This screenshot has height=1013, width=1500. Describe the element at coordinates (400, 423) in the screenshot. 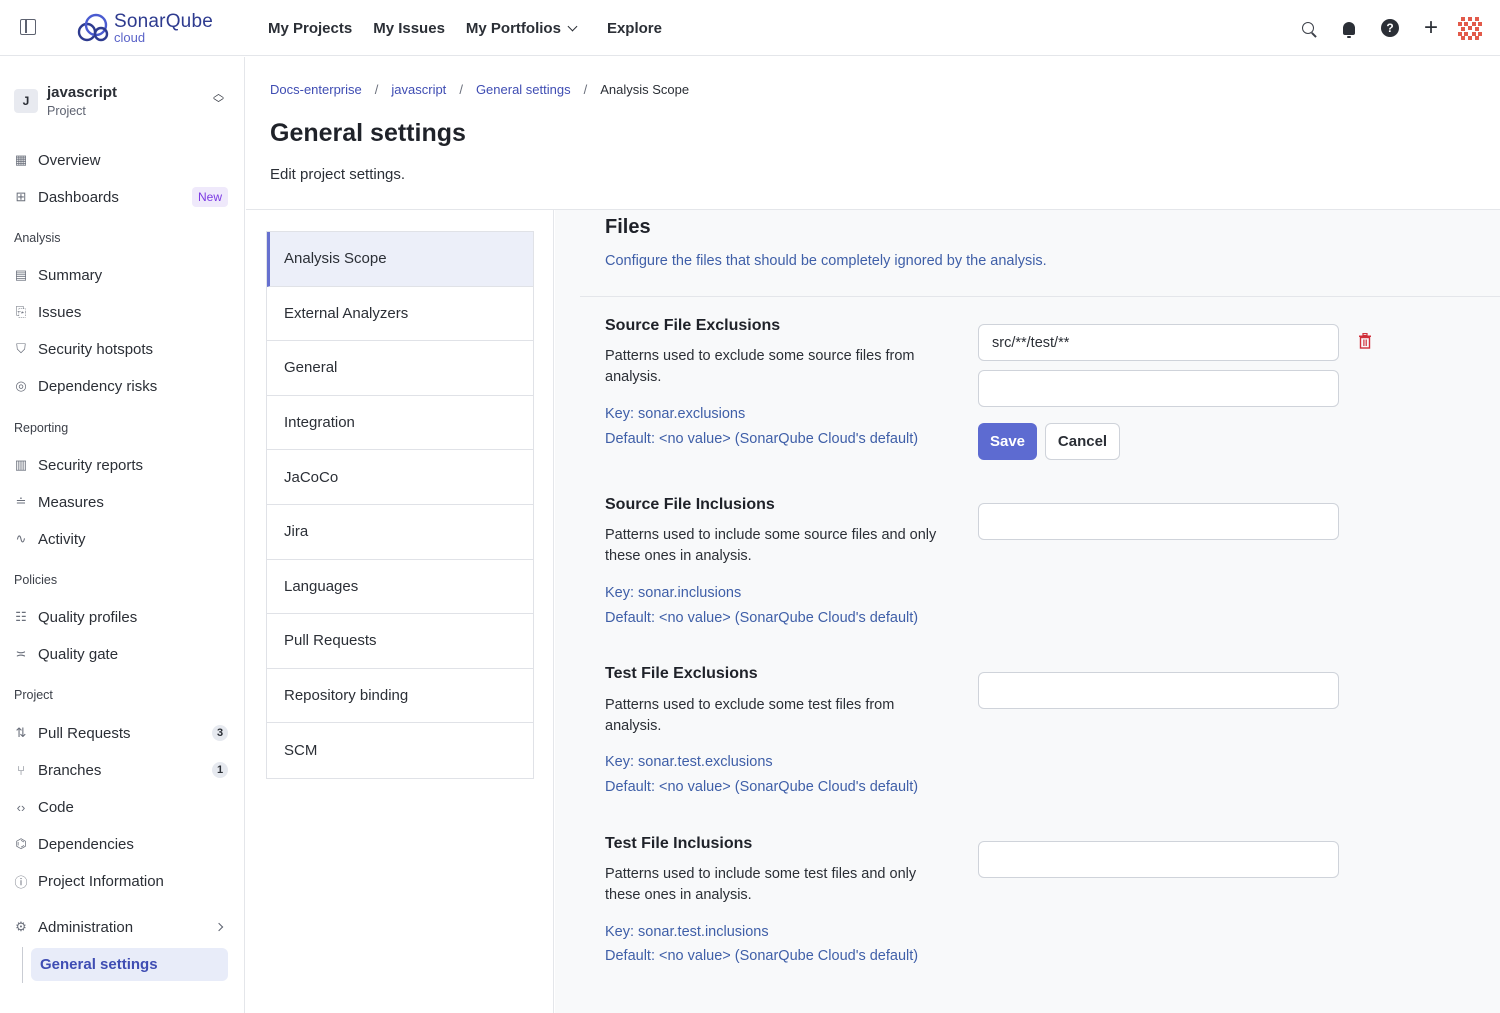

I see `category-integration: Integration` at that location.